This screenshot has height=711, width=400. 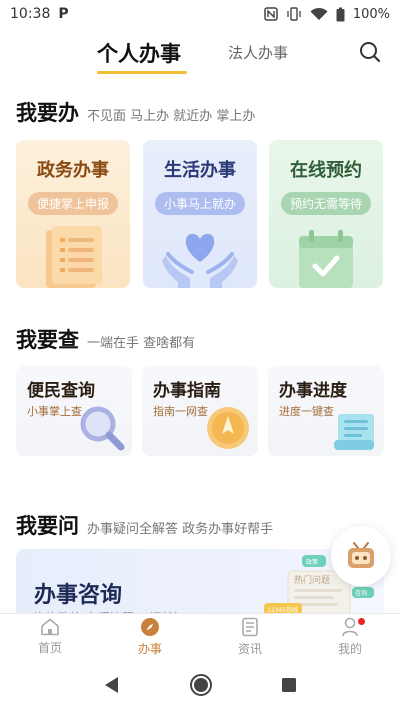 I want to click on card-subtitle: 小事掌上查, so click(x=54, y=411).